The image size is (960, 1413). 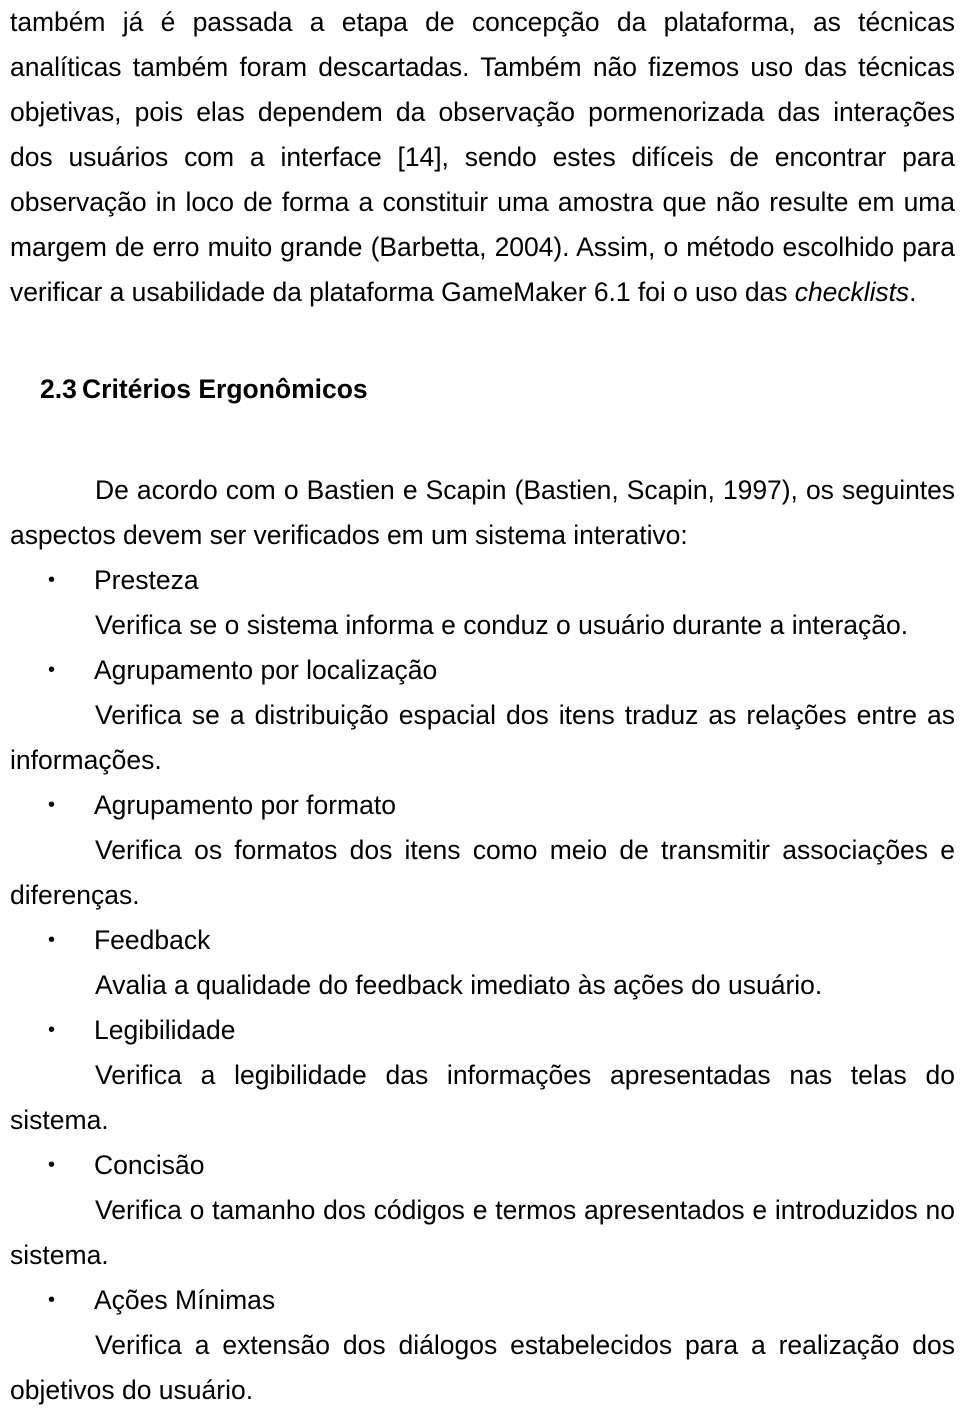 I want to click on criterion-term: Presteza, so click(x=146, y=580).